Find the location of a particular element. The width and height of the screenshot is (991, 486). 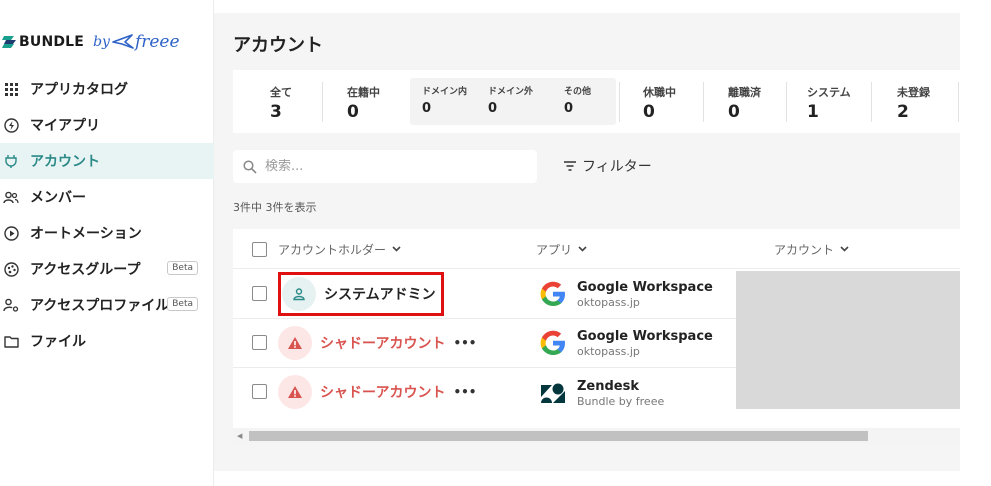

plug-icon is located at coordinates (11, 161).